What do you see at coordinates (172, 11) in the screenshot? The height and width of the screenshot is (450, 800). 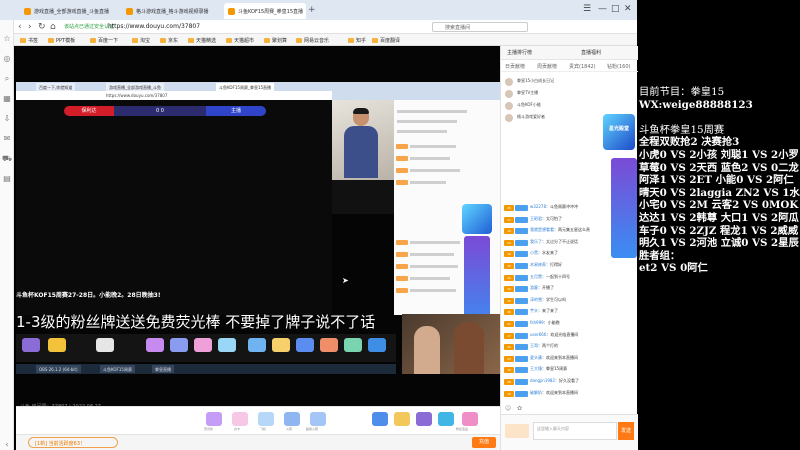 I see `browser-tab: 格斗游戏直播_格斗游戏视频录播` at bounding box center [172, 11].